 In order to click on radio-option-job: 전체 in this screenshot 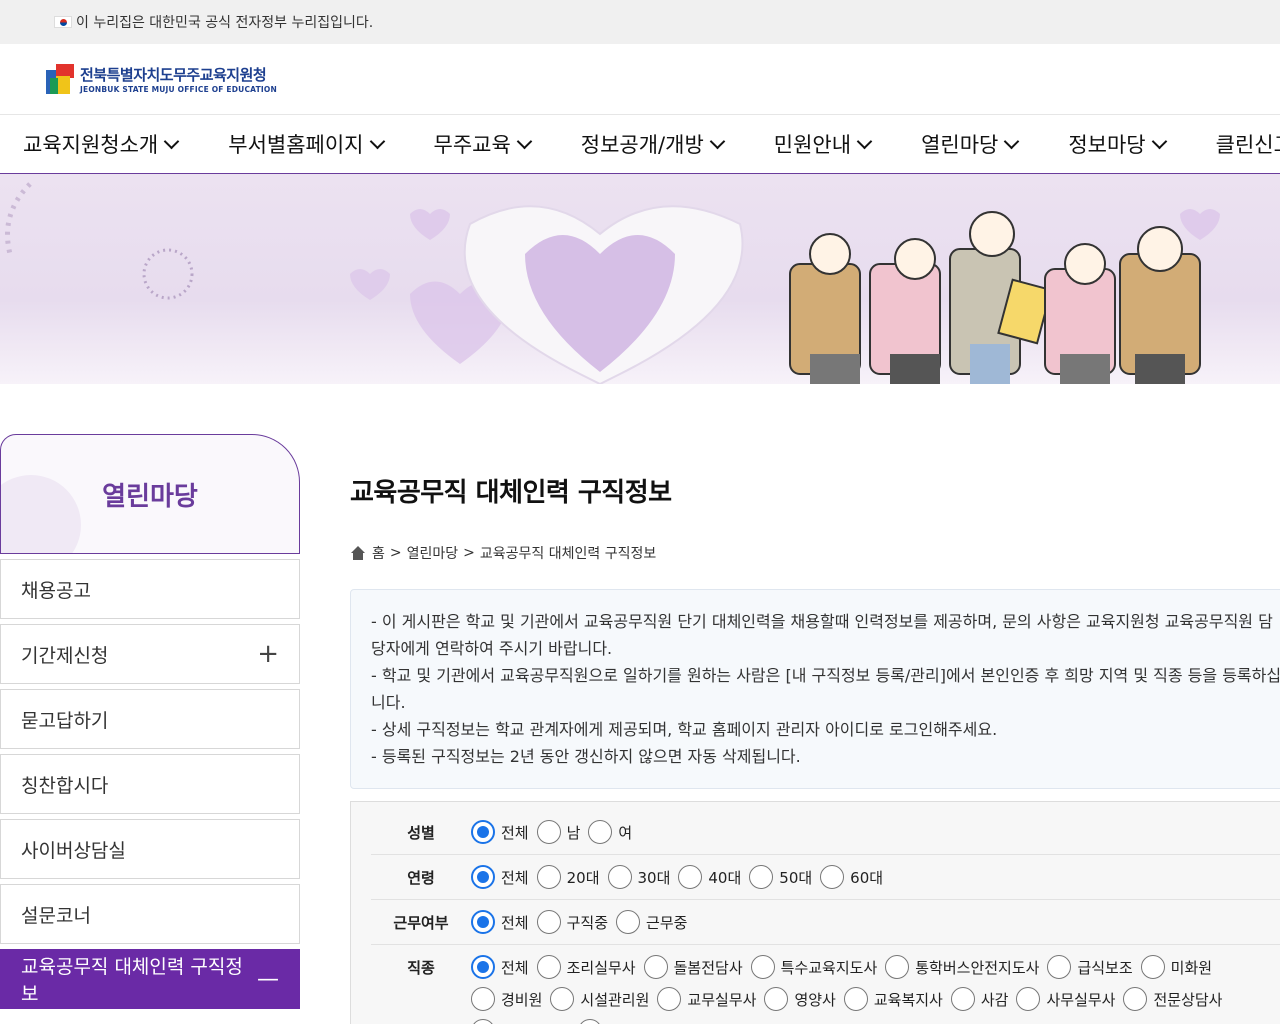, I will do `click(500, 967)`.